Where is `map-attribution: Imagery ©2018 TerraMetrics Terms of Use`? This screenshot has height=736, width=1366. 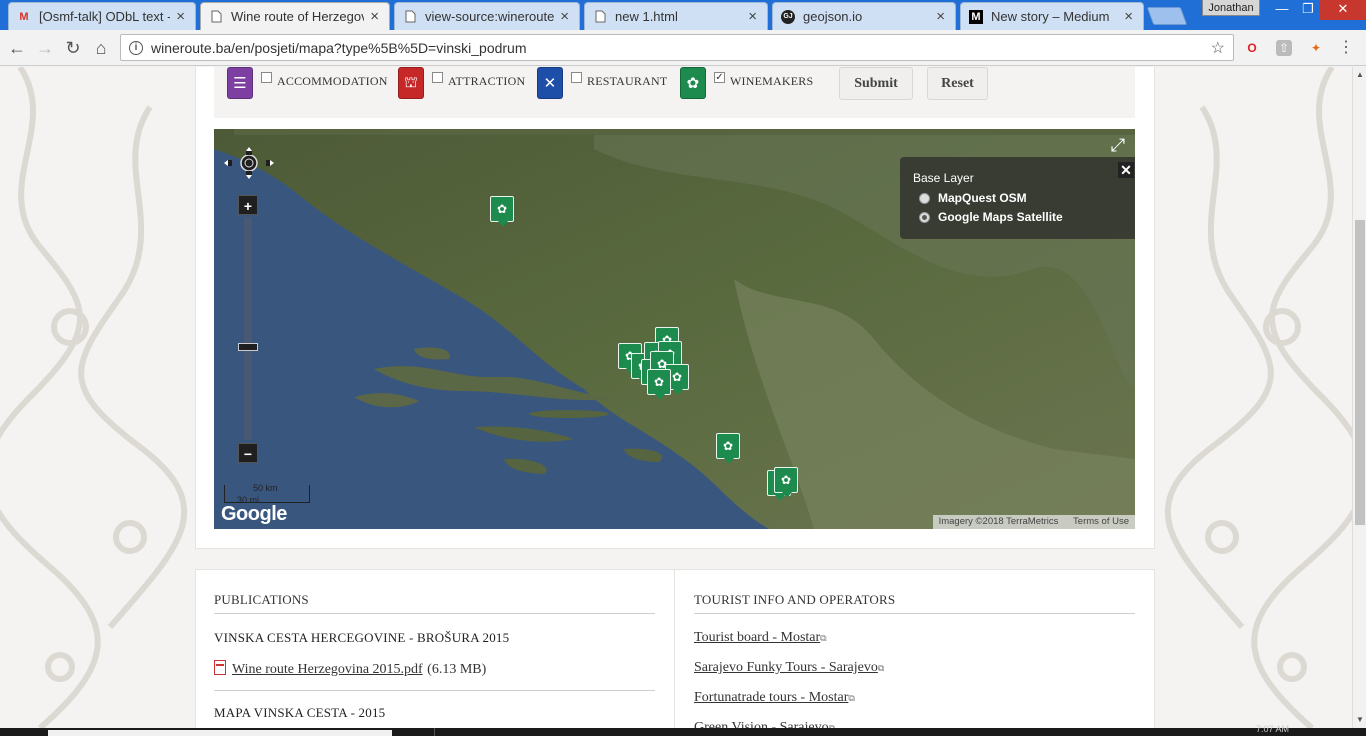 map-attribution: Imagery ©2018 TerraMetrics Terms of Use is located at coordinates (1033, 522).